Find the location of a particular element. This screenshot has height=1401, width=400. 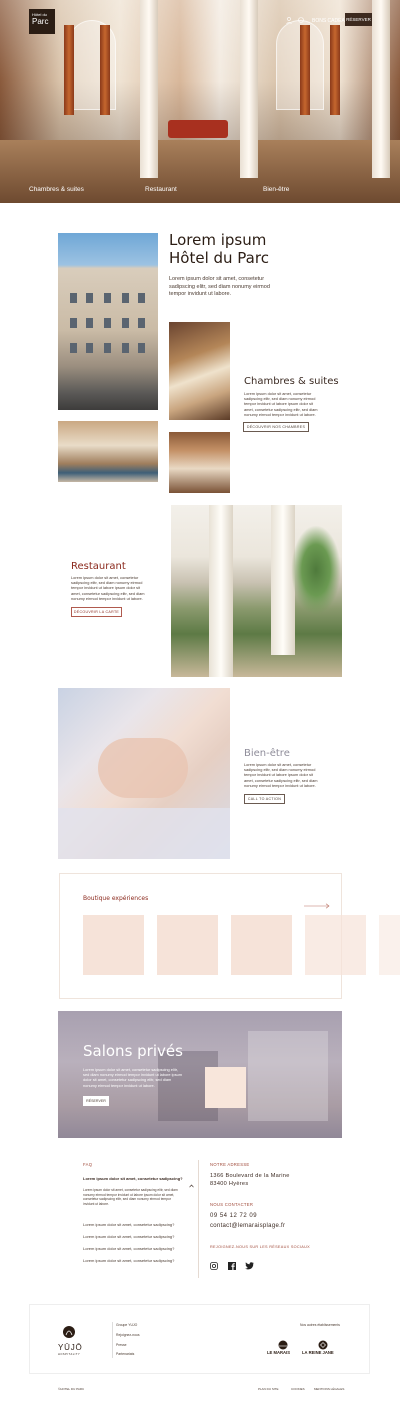

hotel-facade-photo is located at coordinates (108, 321).